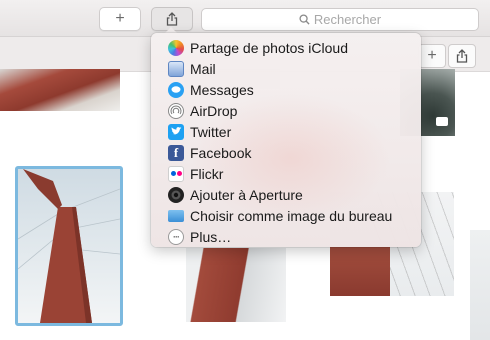 The width and height of the screenshot is (490, 340). Describe the element at coordinates (176, 236) in the screenshot. I see `more-icon: ···` at that location.